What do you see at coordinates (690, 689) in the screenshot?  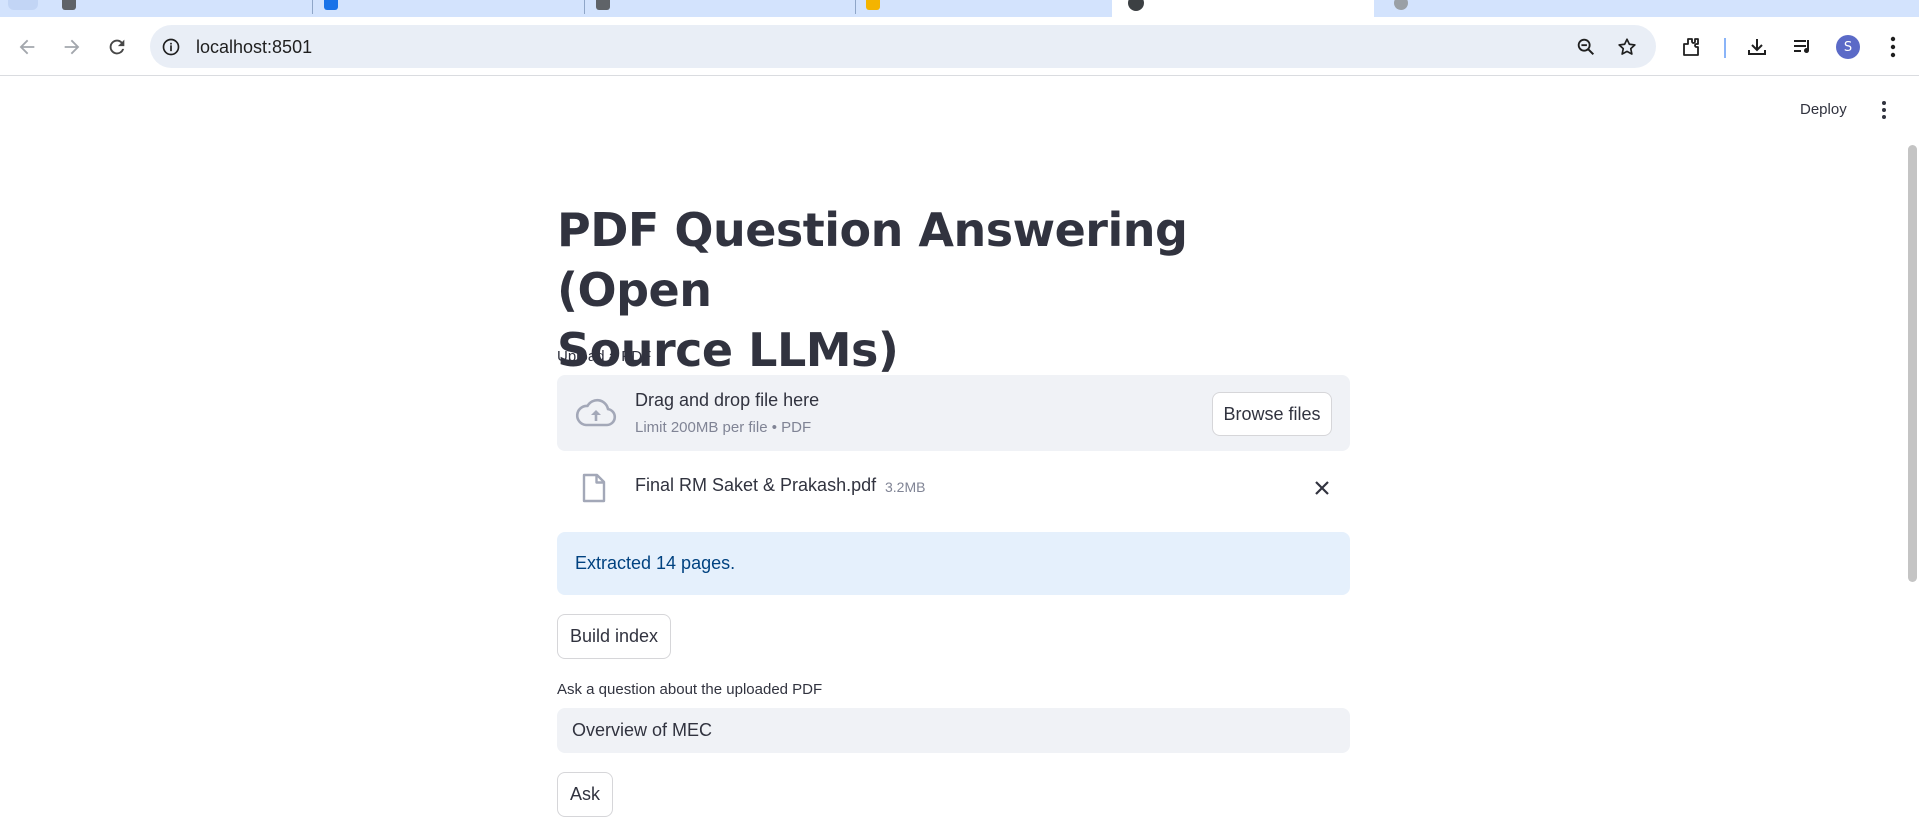 I see `question-label: Ask a question about the uploaded PDF` at bounding box center [690, 689].